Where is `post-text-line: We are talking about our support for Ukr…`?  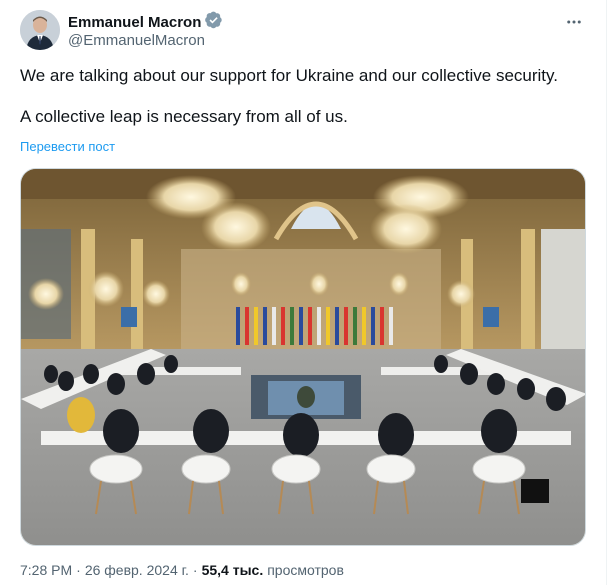 post-text-line: We are talking about our support for Ukr… is located at coordinates (289, 75).